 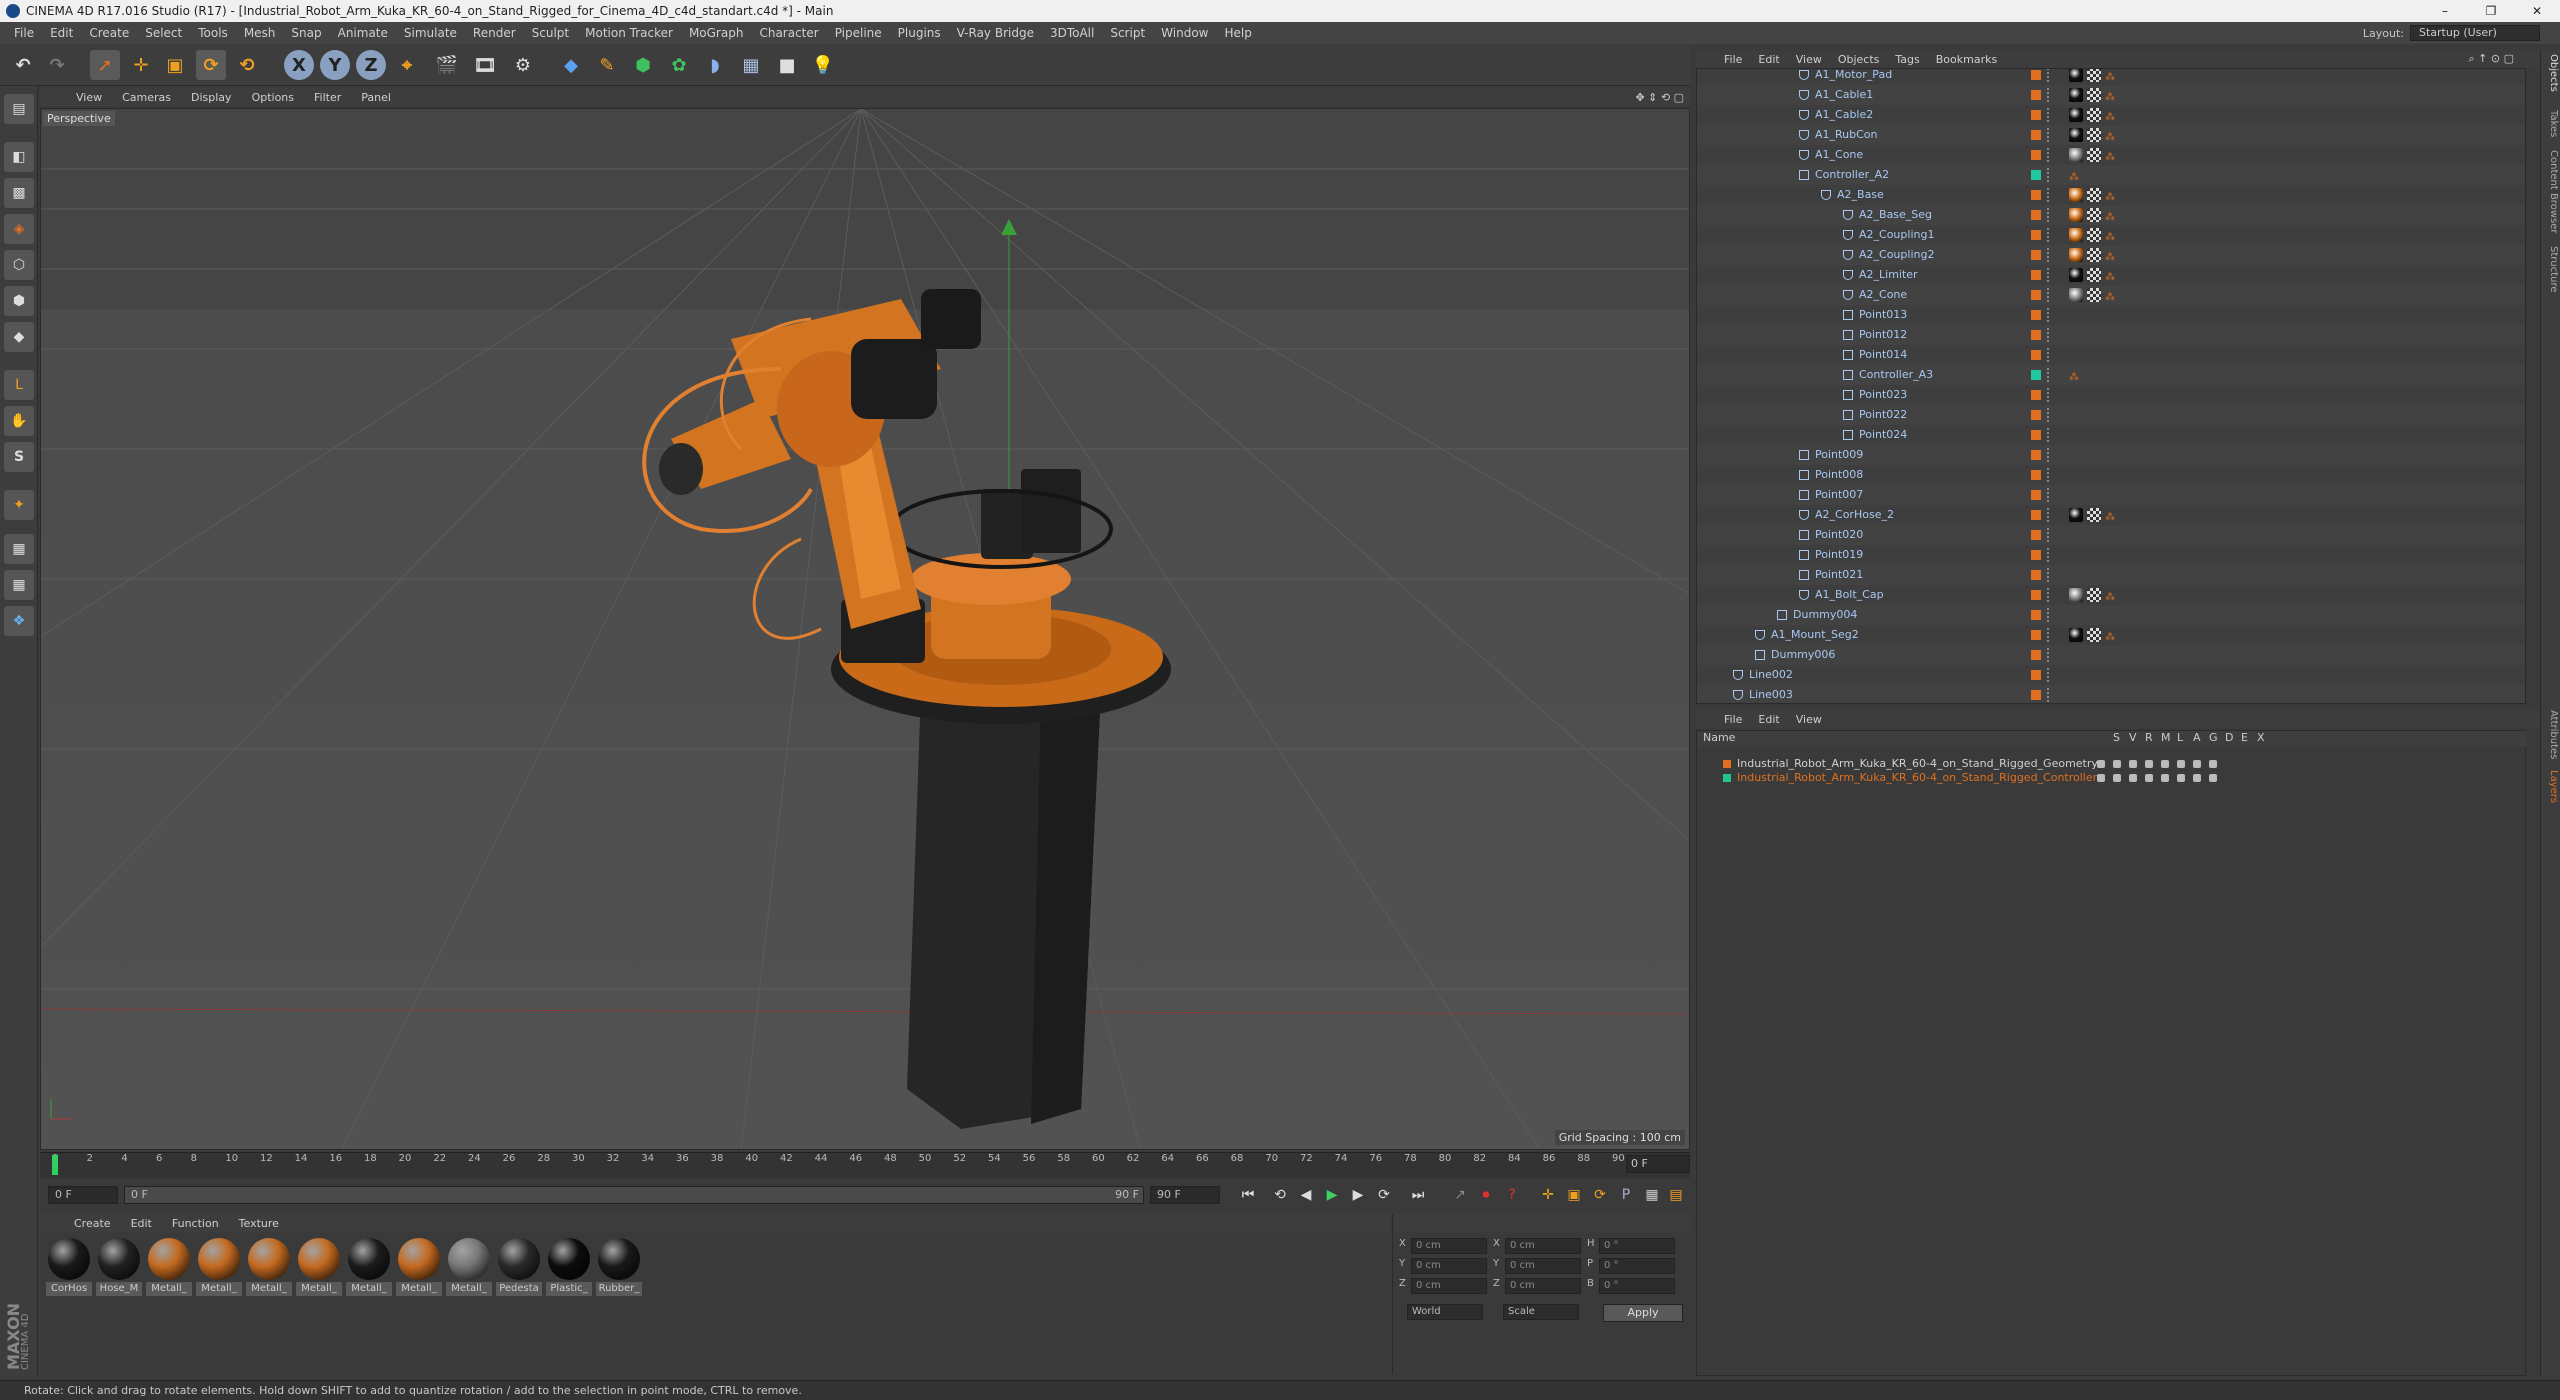 What do you see at coordinates (2537, 11) in the screenshot?
I see `close-button: ✕` at bounding box center [2537, 11].